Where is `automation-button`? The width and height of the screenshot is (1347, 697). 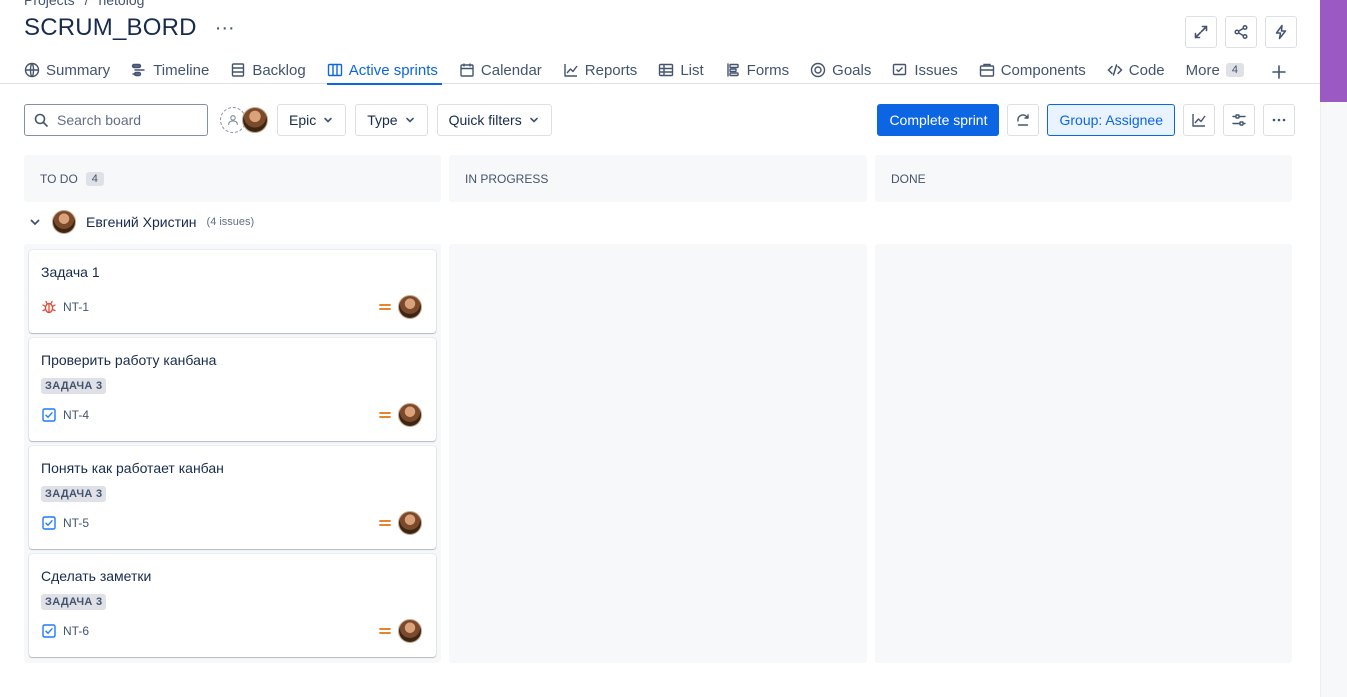 automation-button is located at coordinates (1281, 32).